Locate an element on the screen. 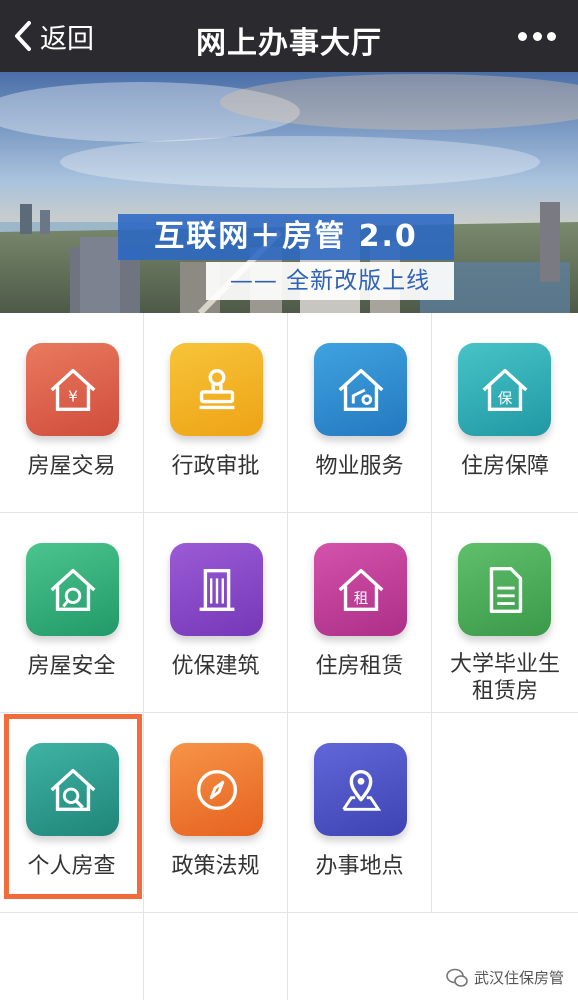 Image resolution: width=578 pixels, height=1000 pixels. menu-label: 大学毕业生 租赁房 is located at coordinates (505, 678).